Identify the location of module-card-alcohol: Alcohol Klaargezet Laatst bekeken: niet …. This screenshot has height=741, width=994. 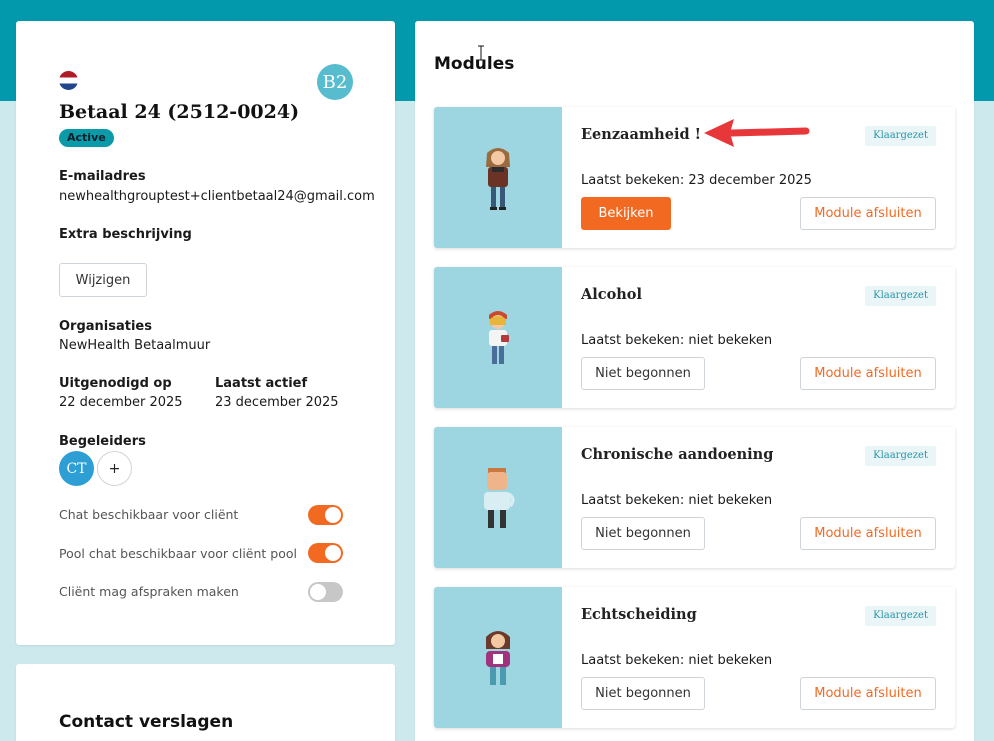
(694, 337).